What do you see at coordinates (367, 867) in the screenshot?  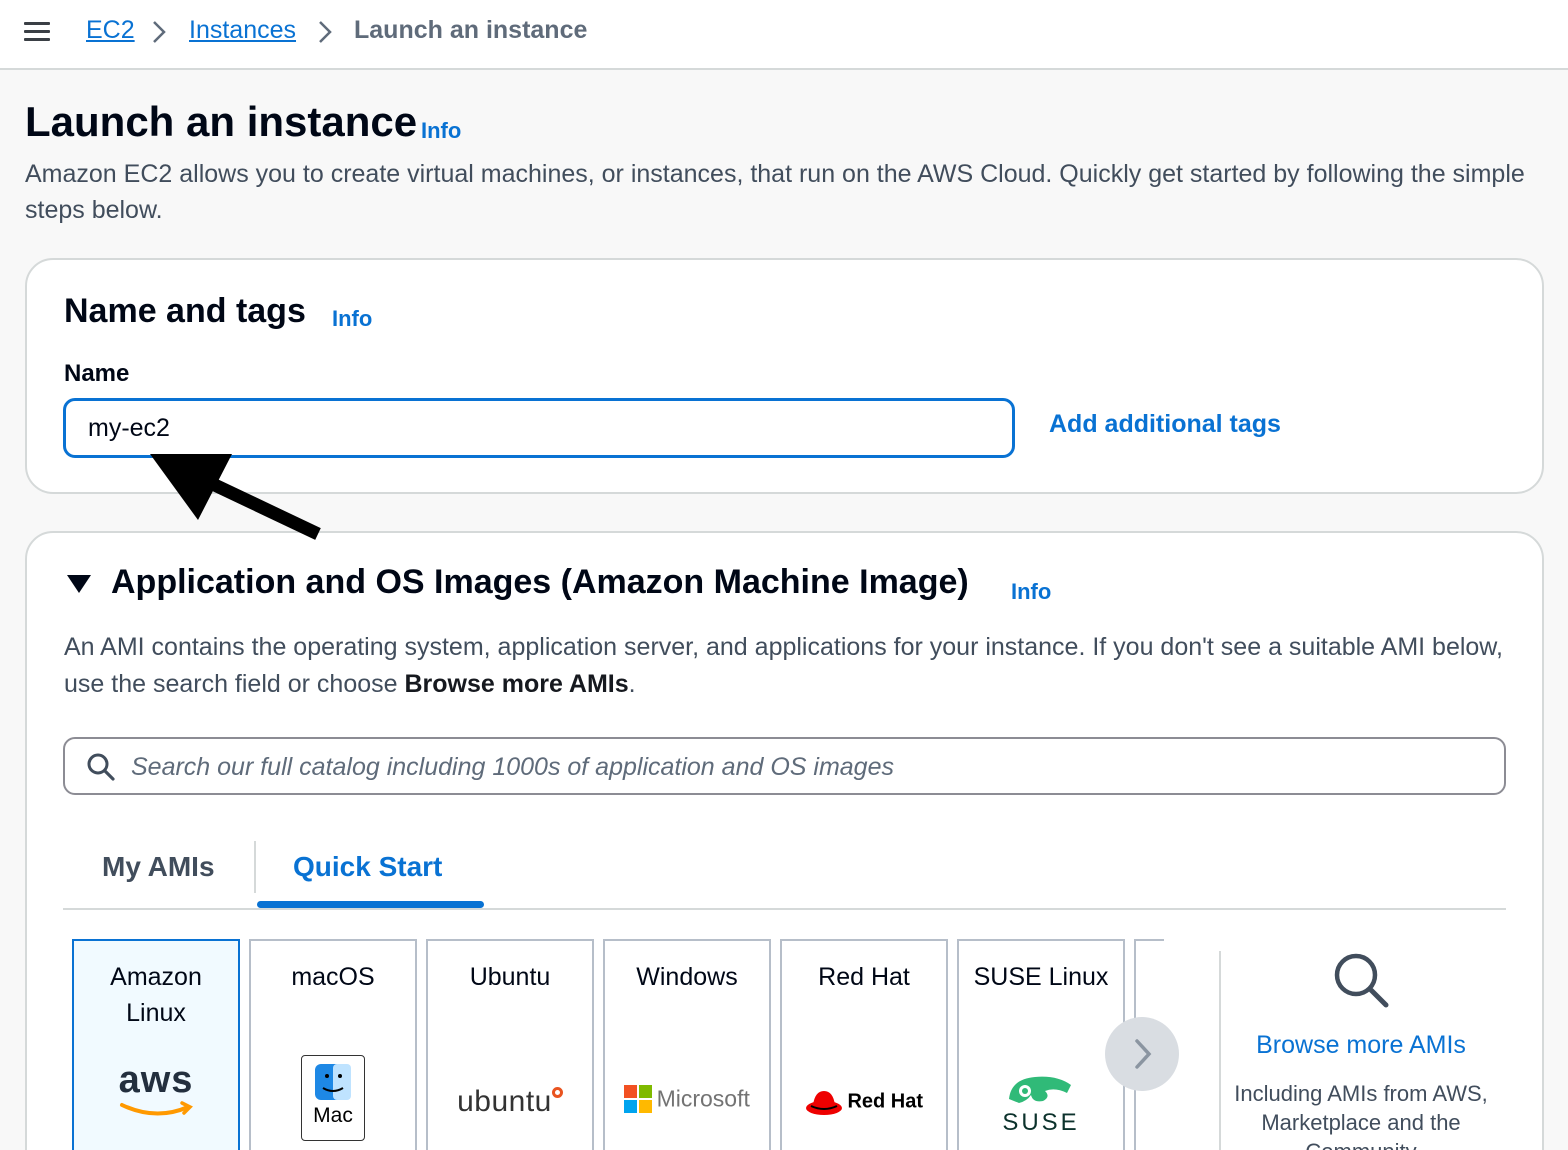 I see `tab-quick-start: Quick Start` at bounding box center [367, 867].